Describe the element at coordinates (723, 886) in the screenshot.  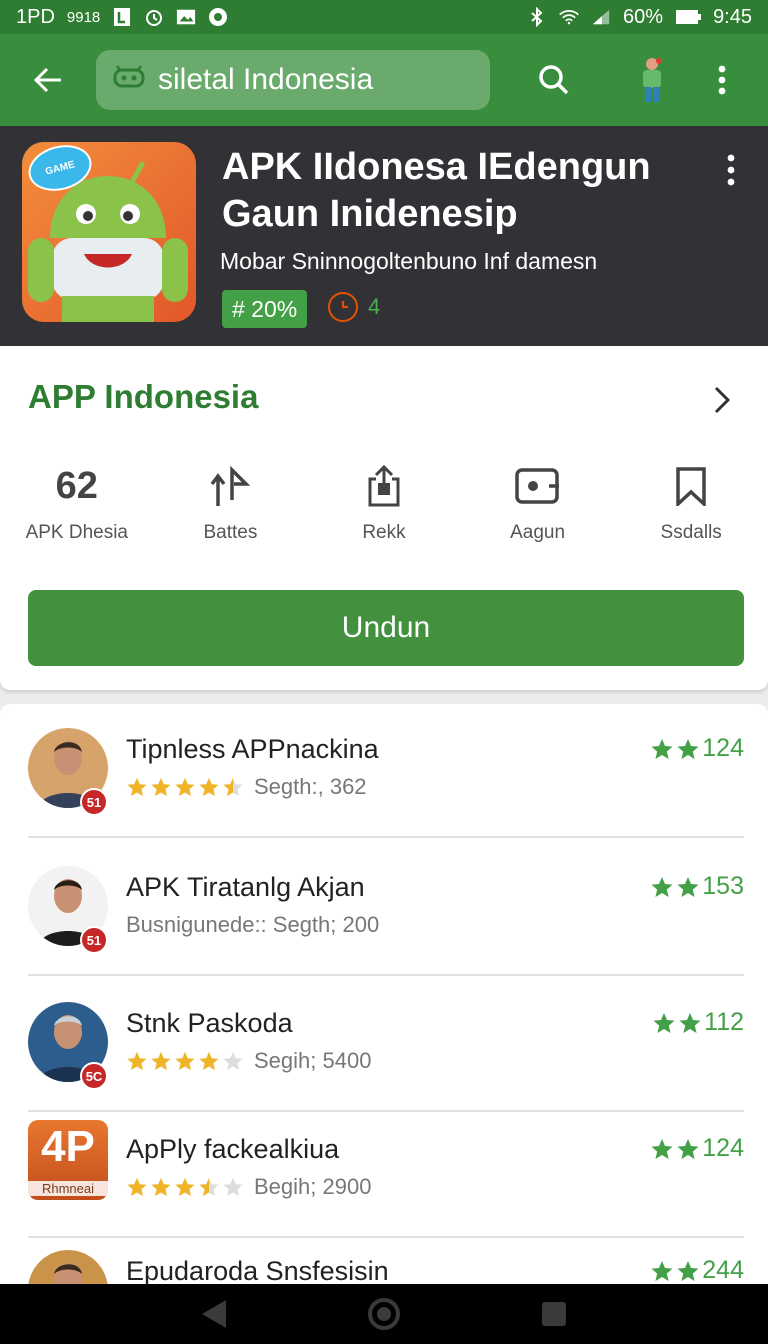
I see `item-rating-value: 153` at that location.